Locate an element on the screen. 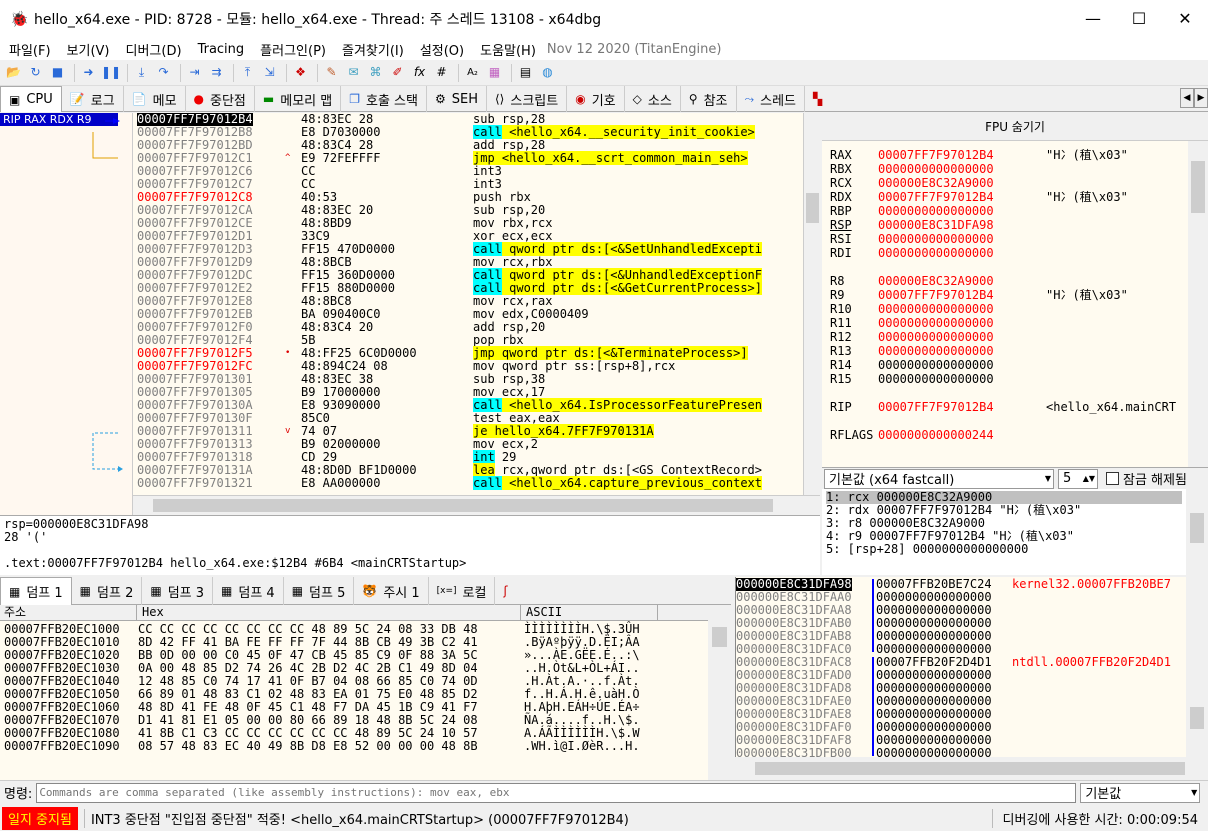  tab-notes: 📄 메모 is located at coordinates (155, 99).